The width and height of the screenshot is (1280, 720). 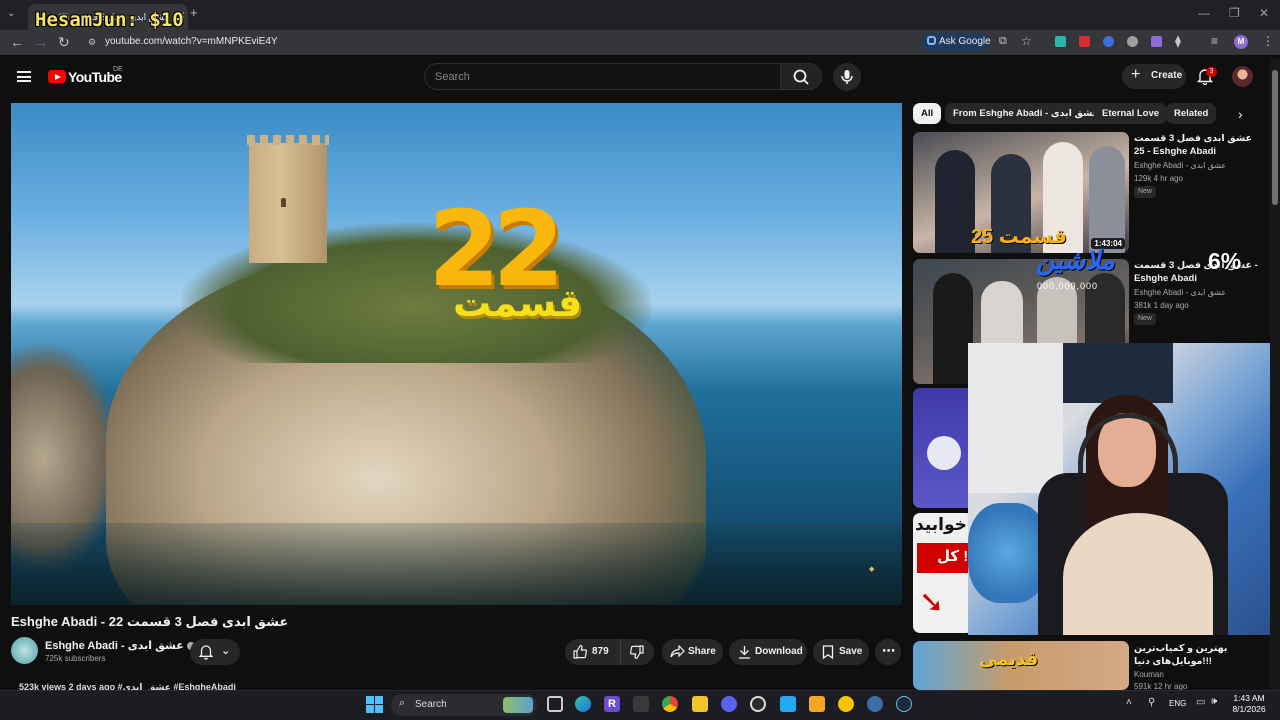 What do you see at coordinates (1199, 145) in the screenshot?
I see `recommendation-title: عشق ابدی فصل 3 قسمت 25 - Eshghe Abadi` at bounding box center [1199, 145].